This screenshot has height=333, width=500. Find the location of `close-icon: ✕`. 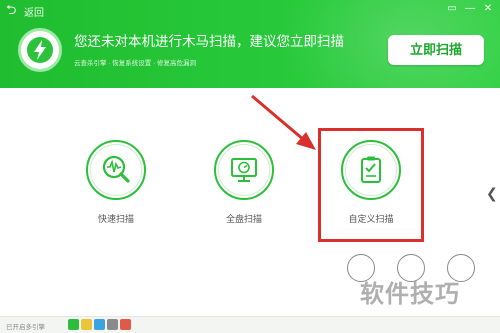

close-icon: ✕ is located at coordinates (488, 9).